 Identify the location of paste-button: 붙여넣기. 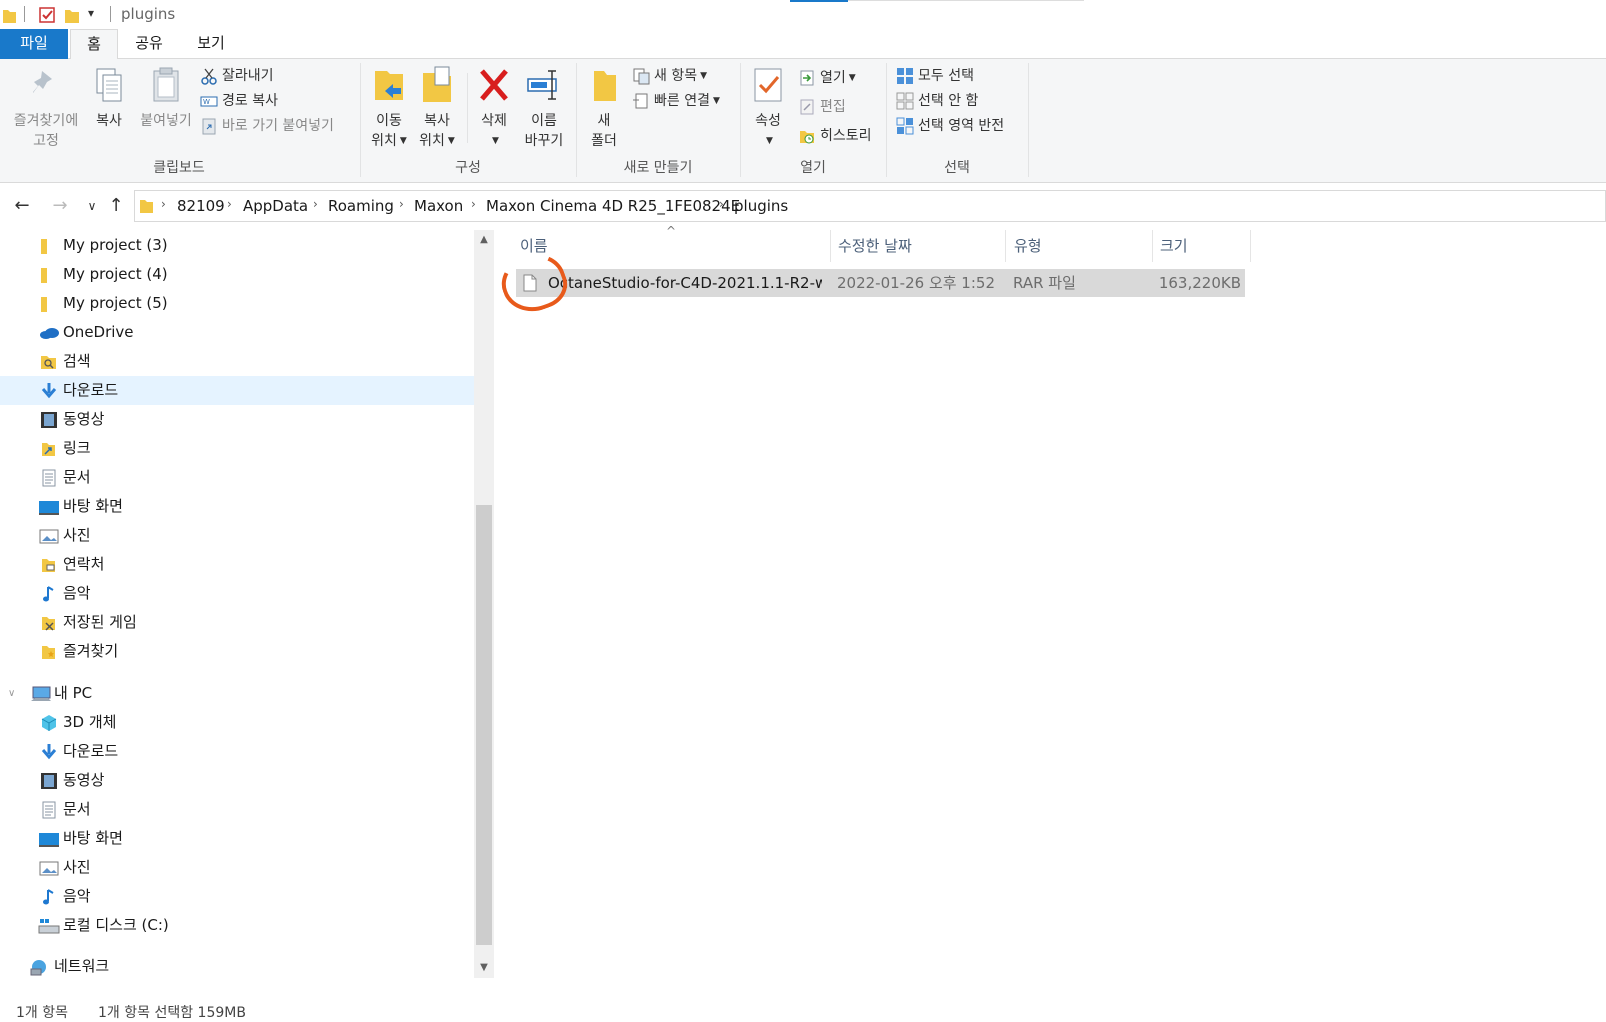
(166, 98).